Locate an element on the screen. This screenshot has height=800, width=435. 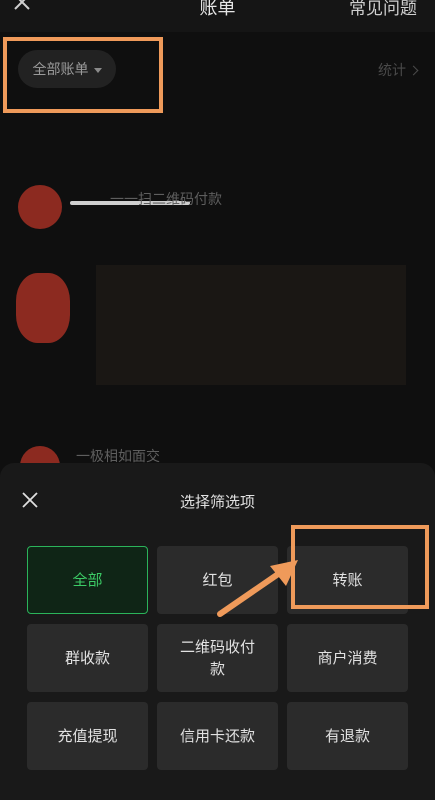
filter-option-qr-payment: 二维码收付款 is located at coordinates (217, 658).